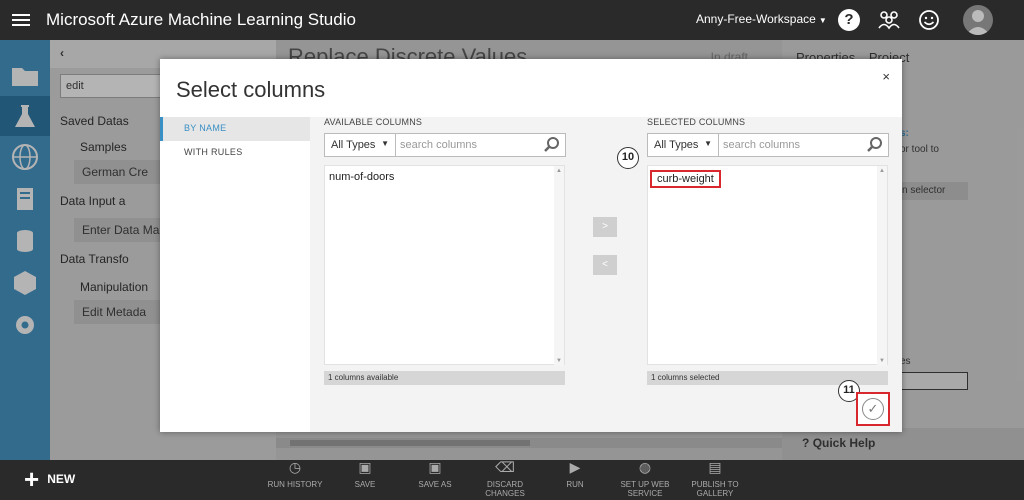 The width and height of the screenshot is (1024, 500). Describe the element at coordinates (696, 122) in the screenshot. I see `selected-columns-heading: SELECTED COLUMNS` at that location.